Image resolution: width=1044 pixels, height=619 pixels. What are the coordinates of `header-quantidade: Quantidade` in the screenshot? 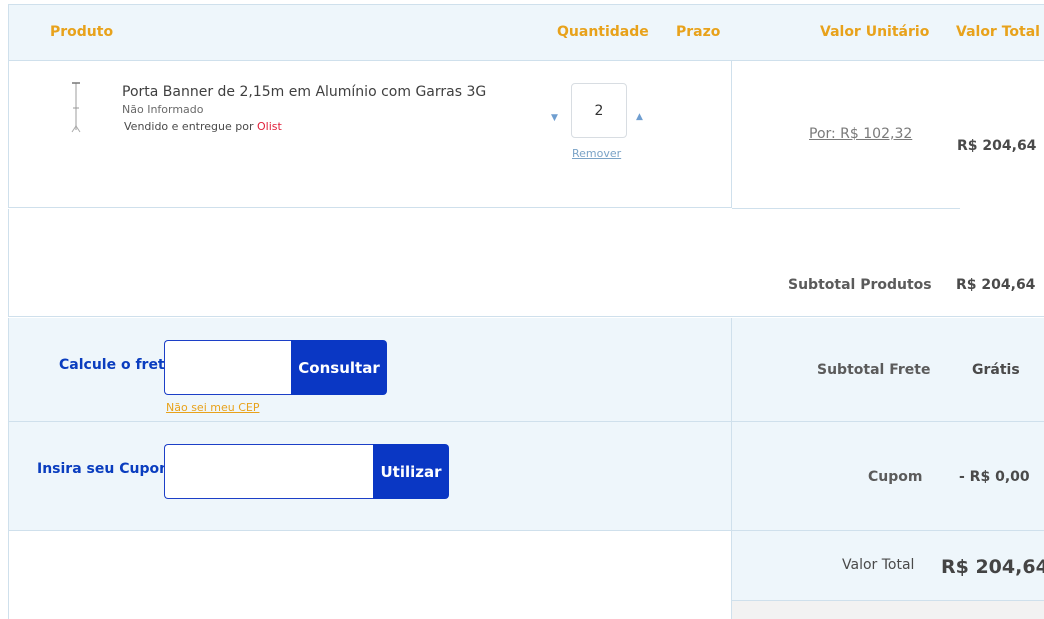 It's located at (603, 32).